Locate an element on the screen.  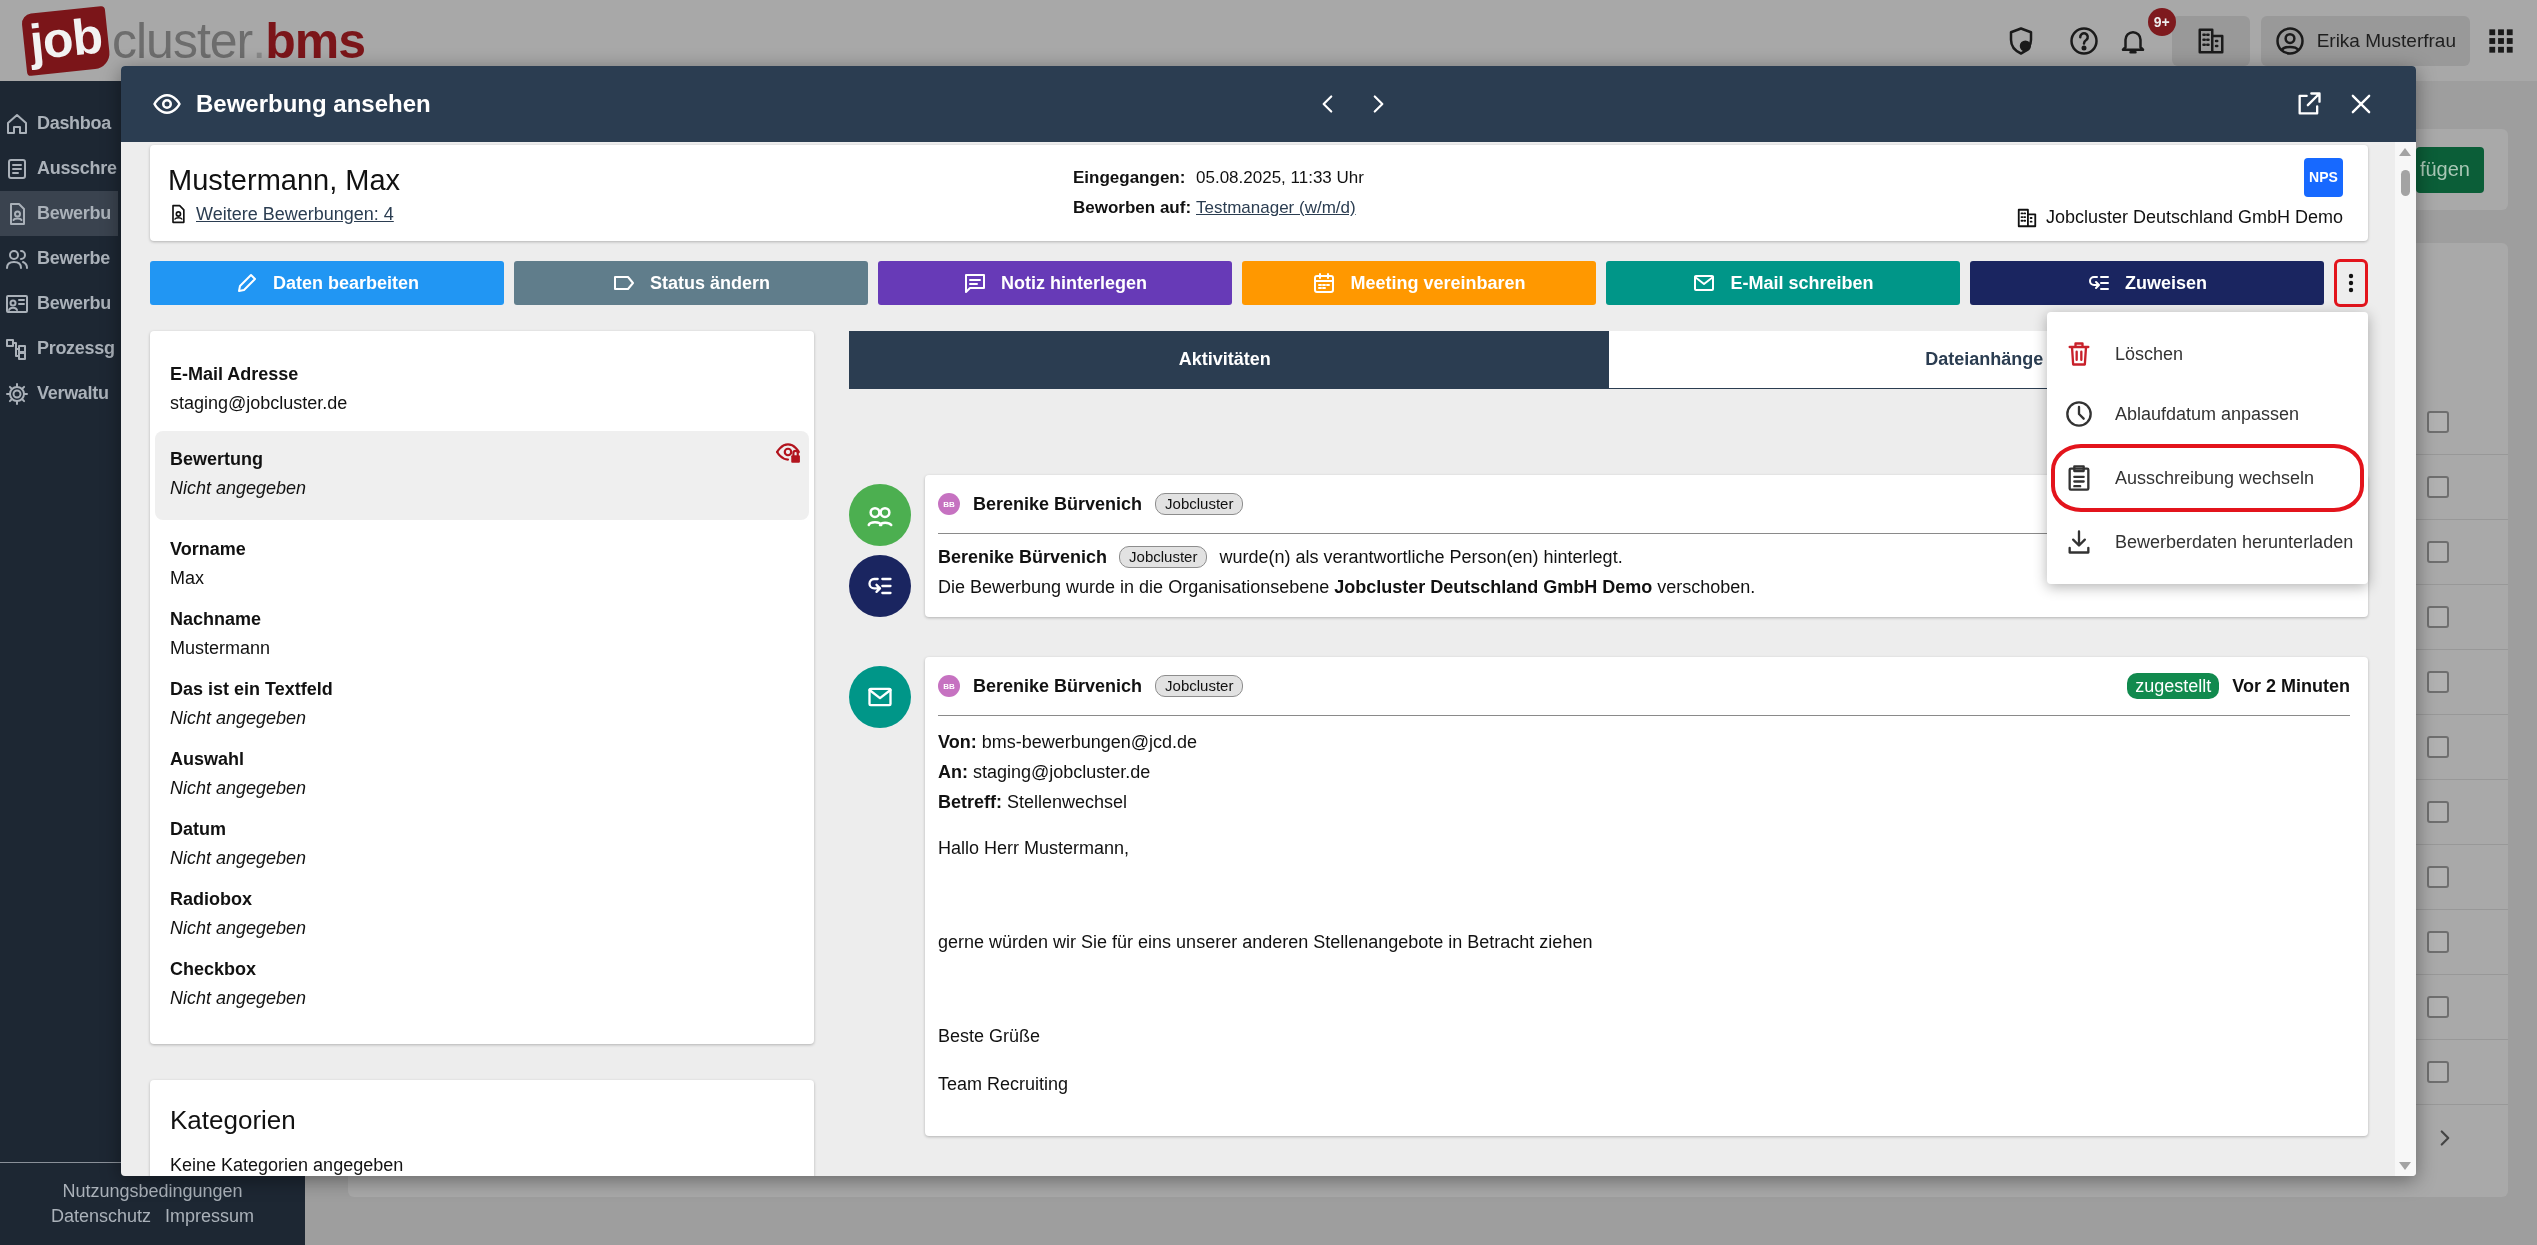
email-header-line: Von: bms-bewerbungen@jcd.de is located at coordinates (1068, 742).